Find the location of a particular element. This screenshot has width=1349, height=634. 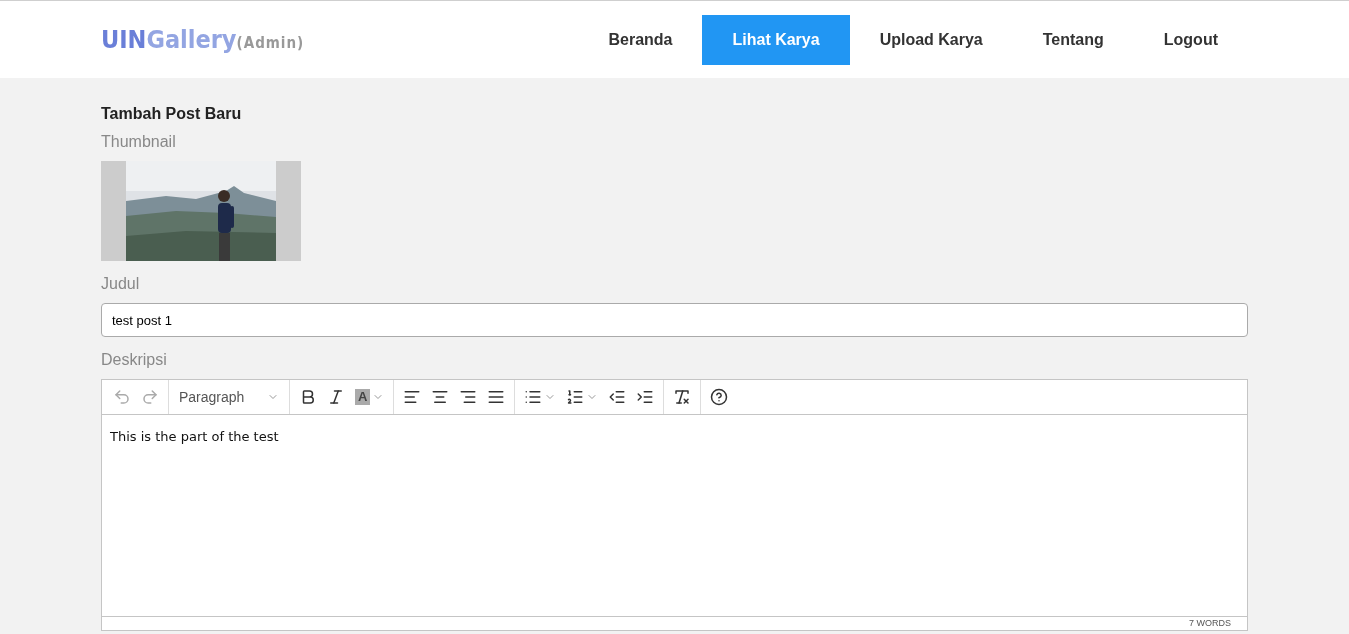

logo-text: (Admin) is located at coordinates (270, 43).